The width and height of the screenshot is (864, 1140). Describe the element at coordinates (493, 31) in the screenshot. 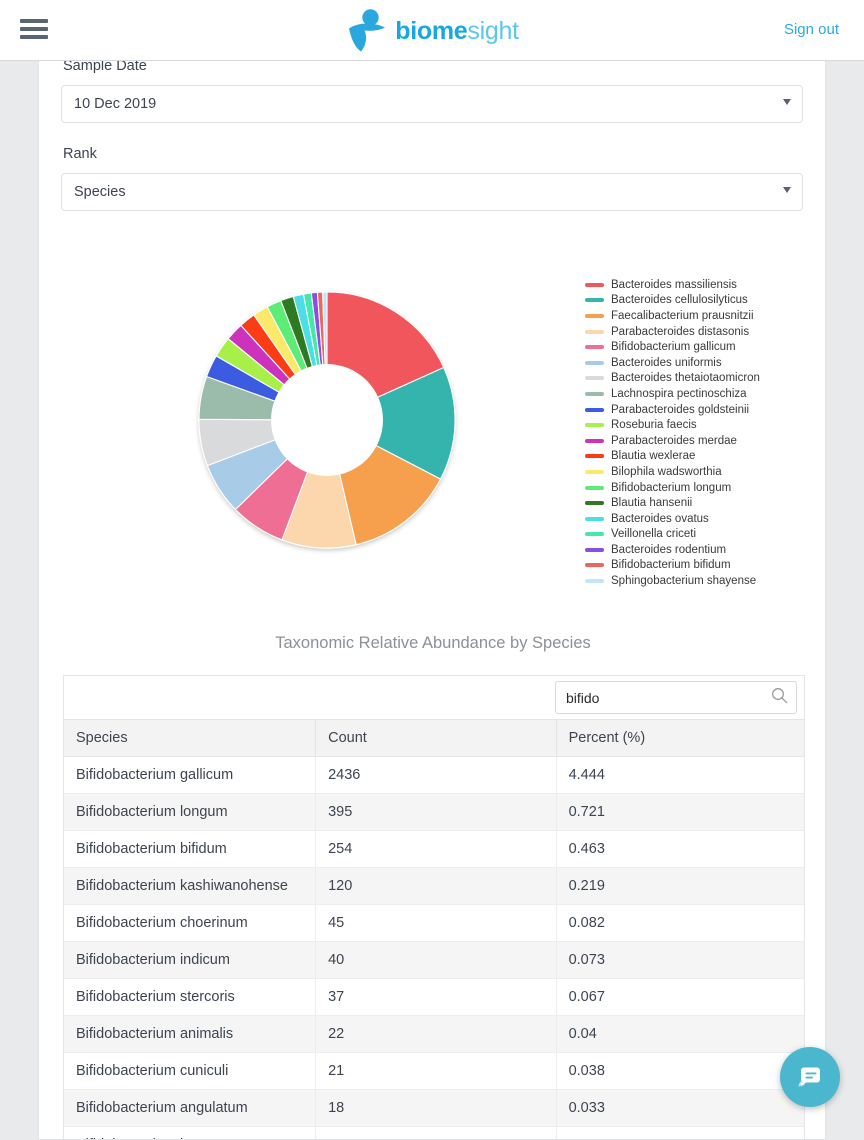

I see `brand-text-secondary: sight` at that location.